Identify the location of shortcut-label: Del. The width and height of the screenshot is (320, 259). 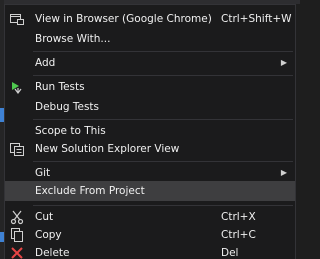
(230, 253).